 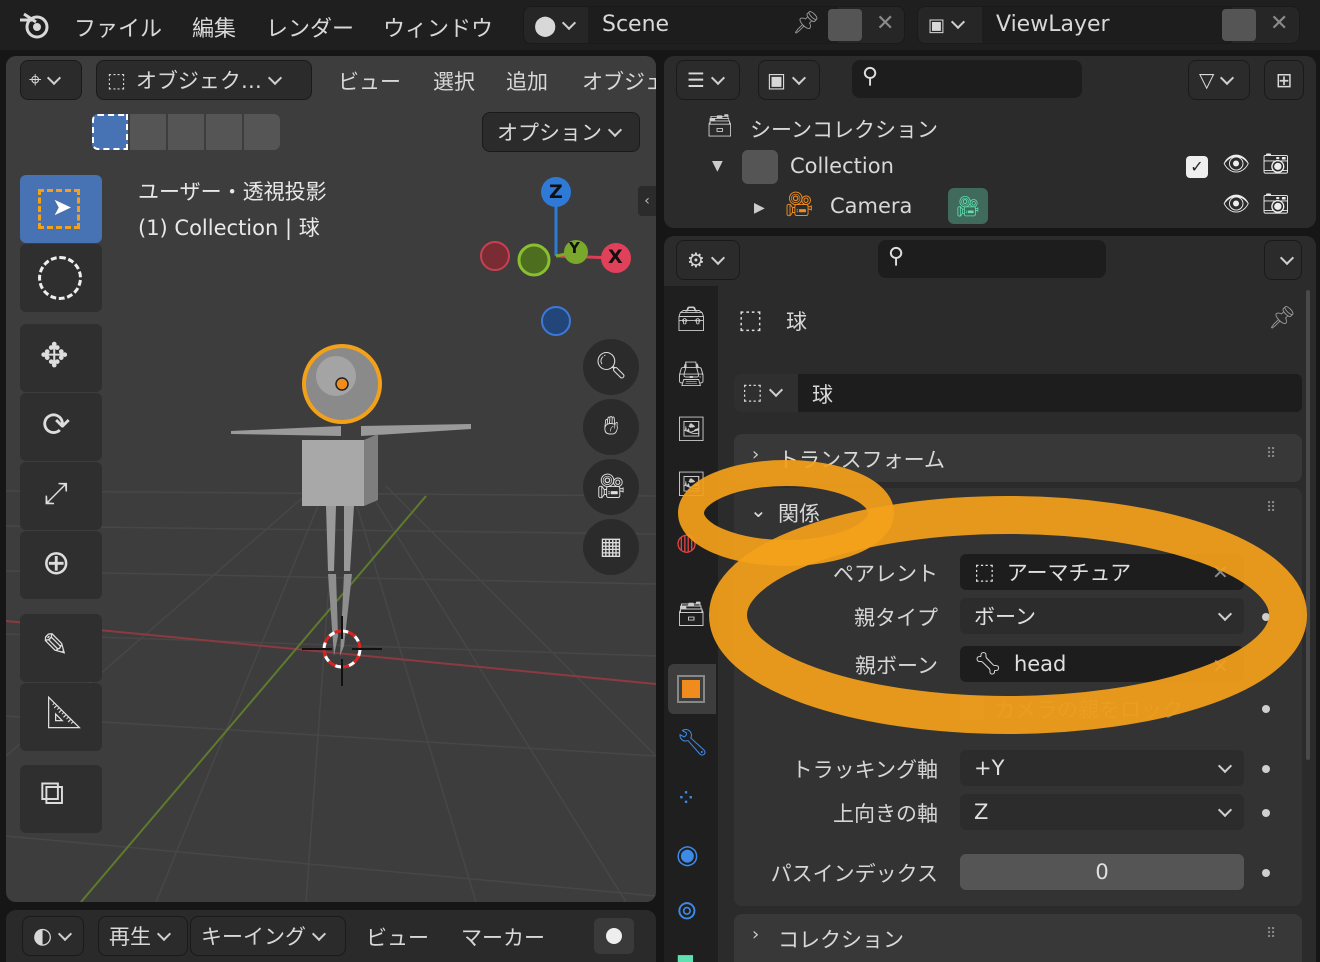 I want to click on pass-index-field: 0, so click(x=1102, y=872).